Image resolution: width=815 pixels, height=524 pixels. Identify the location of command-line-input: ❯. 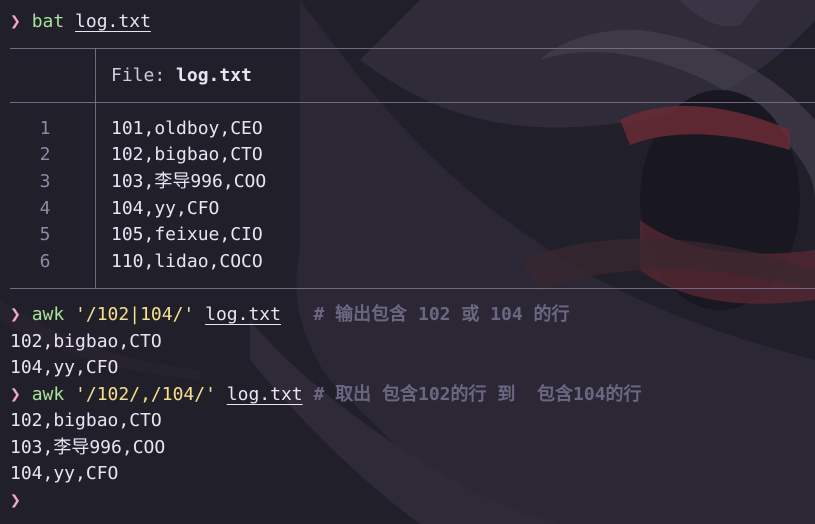
(15, 501).